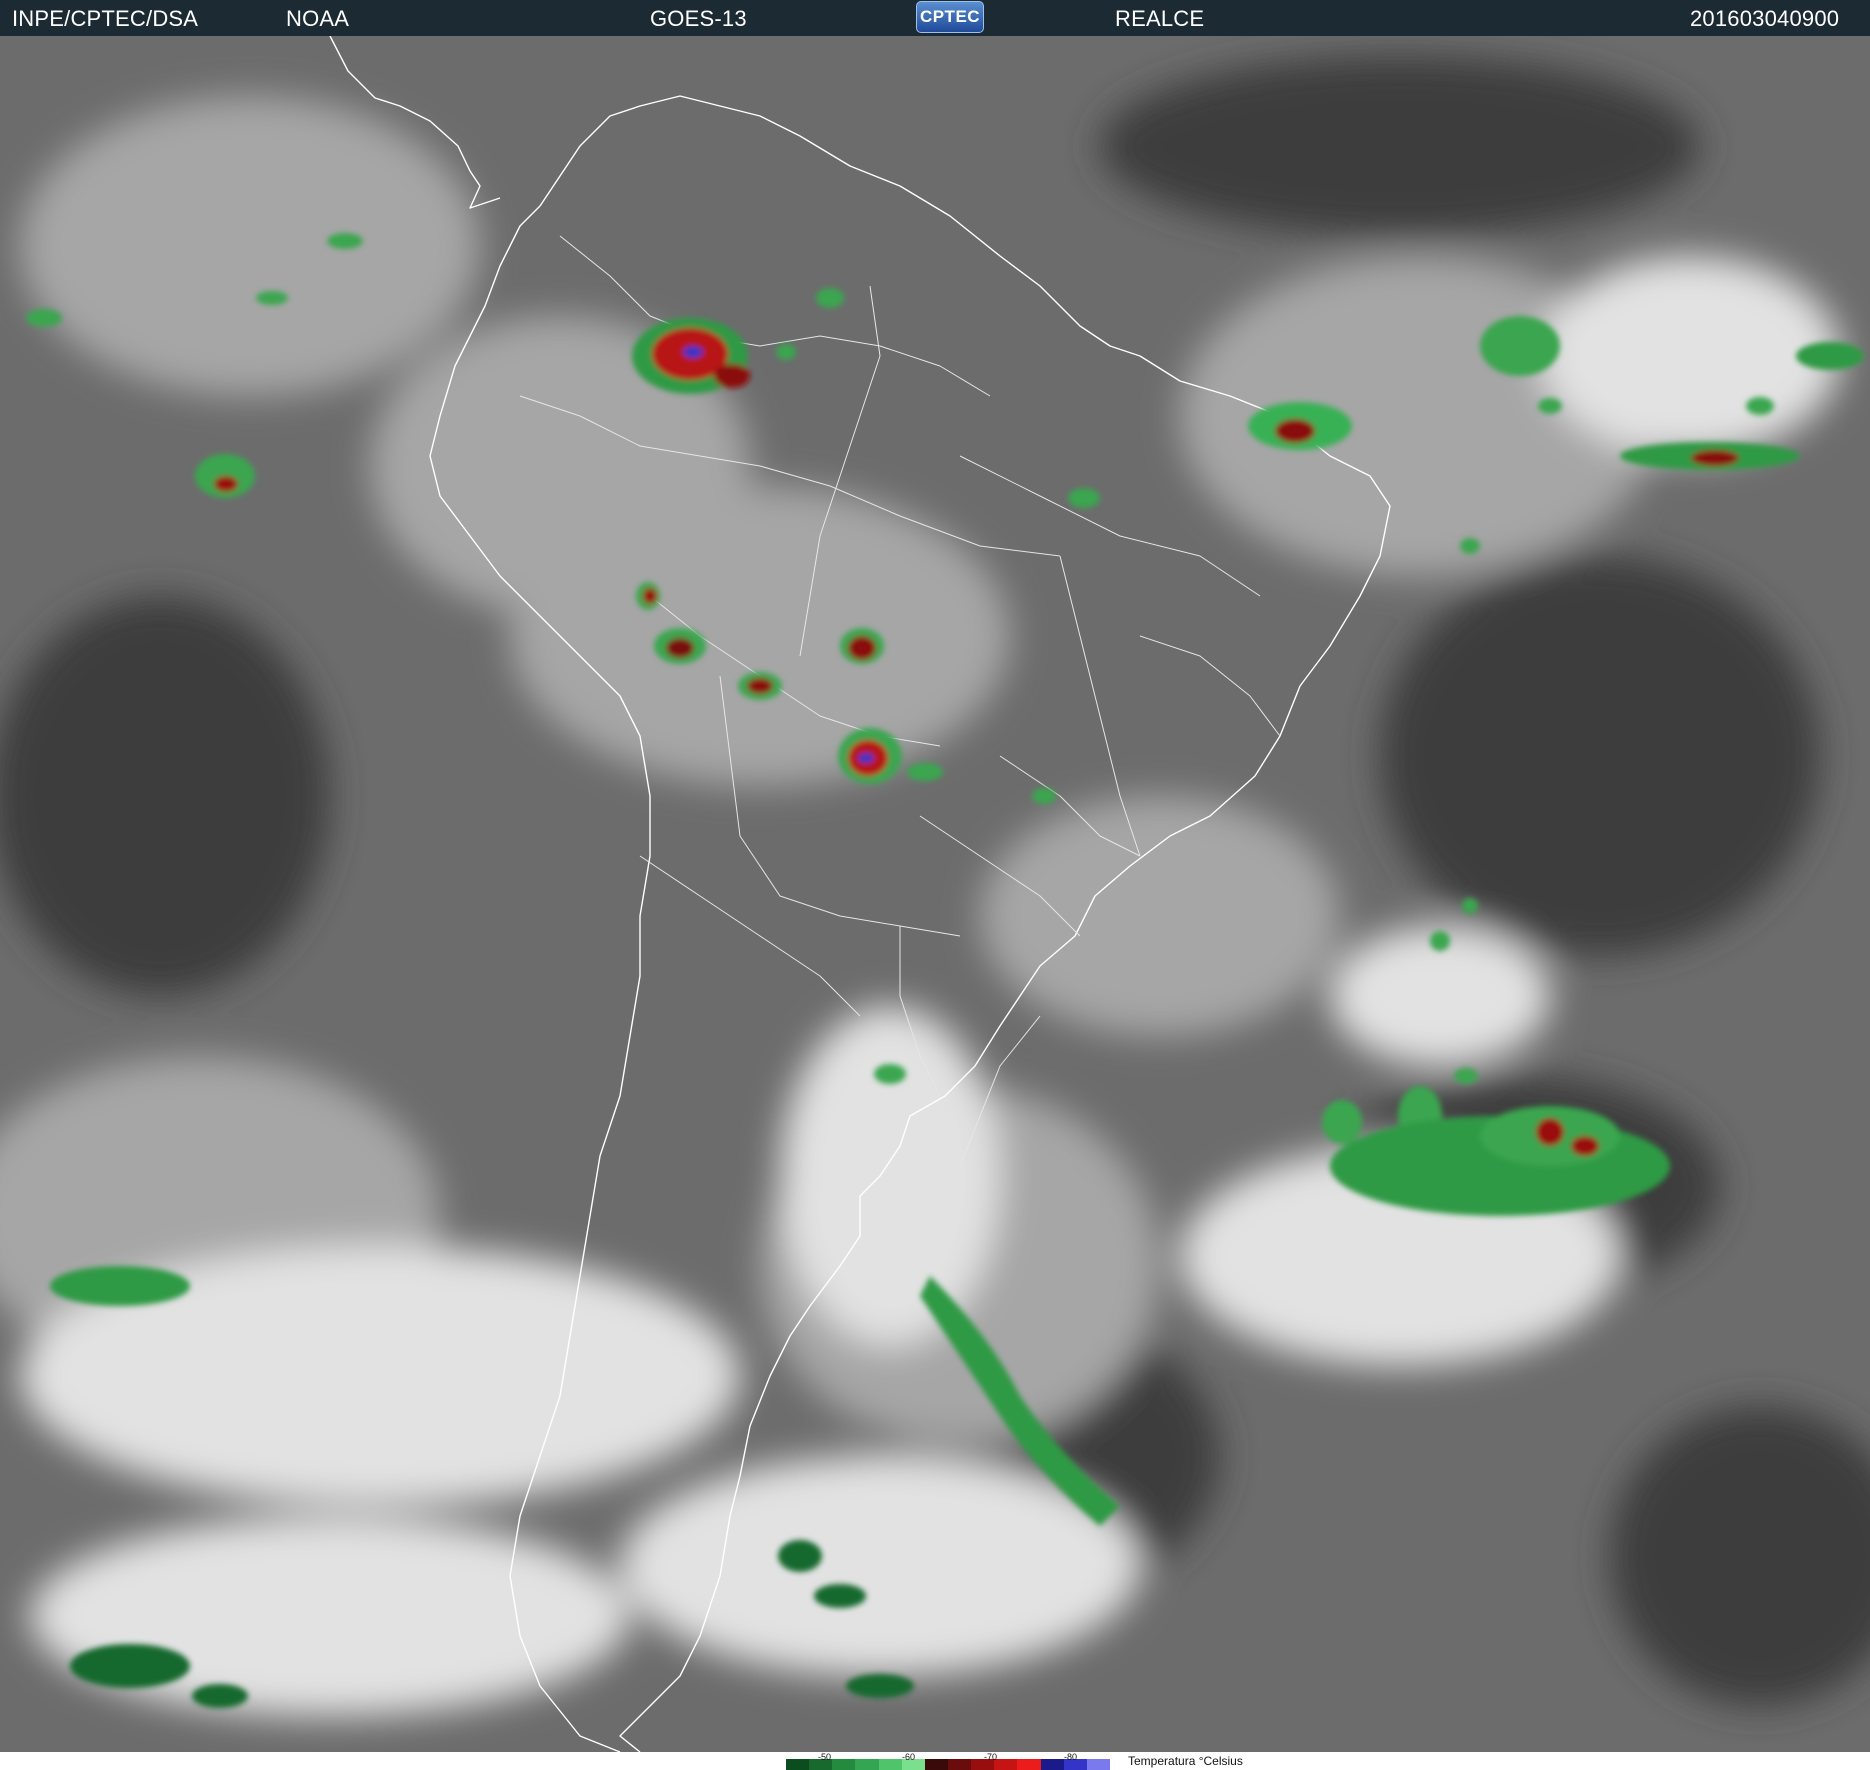 The height and width of the screenshot is (1770, 1870). Describe the element at coordinates (1185, 1761) in the screenshot. I see `legend-title: Temperatura °Celsius` at that location.